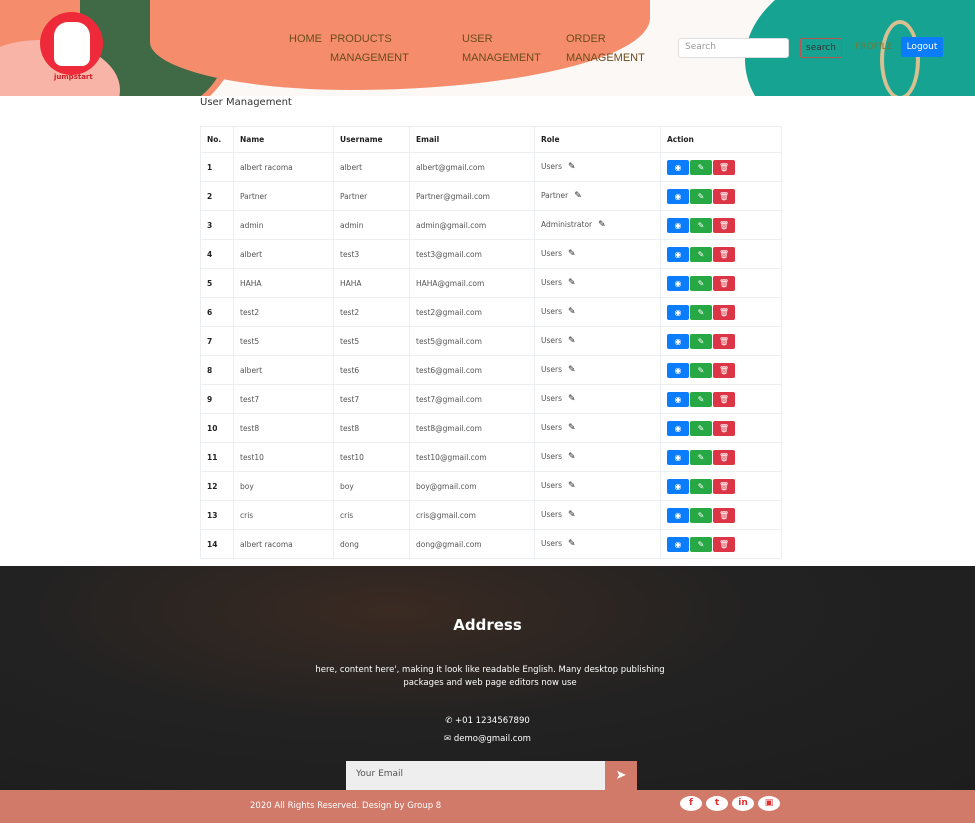 The width and height of the screenshot is (975, 823). I want to click on nav-user-management: USER MANAGEMENT, so click(502, 49).